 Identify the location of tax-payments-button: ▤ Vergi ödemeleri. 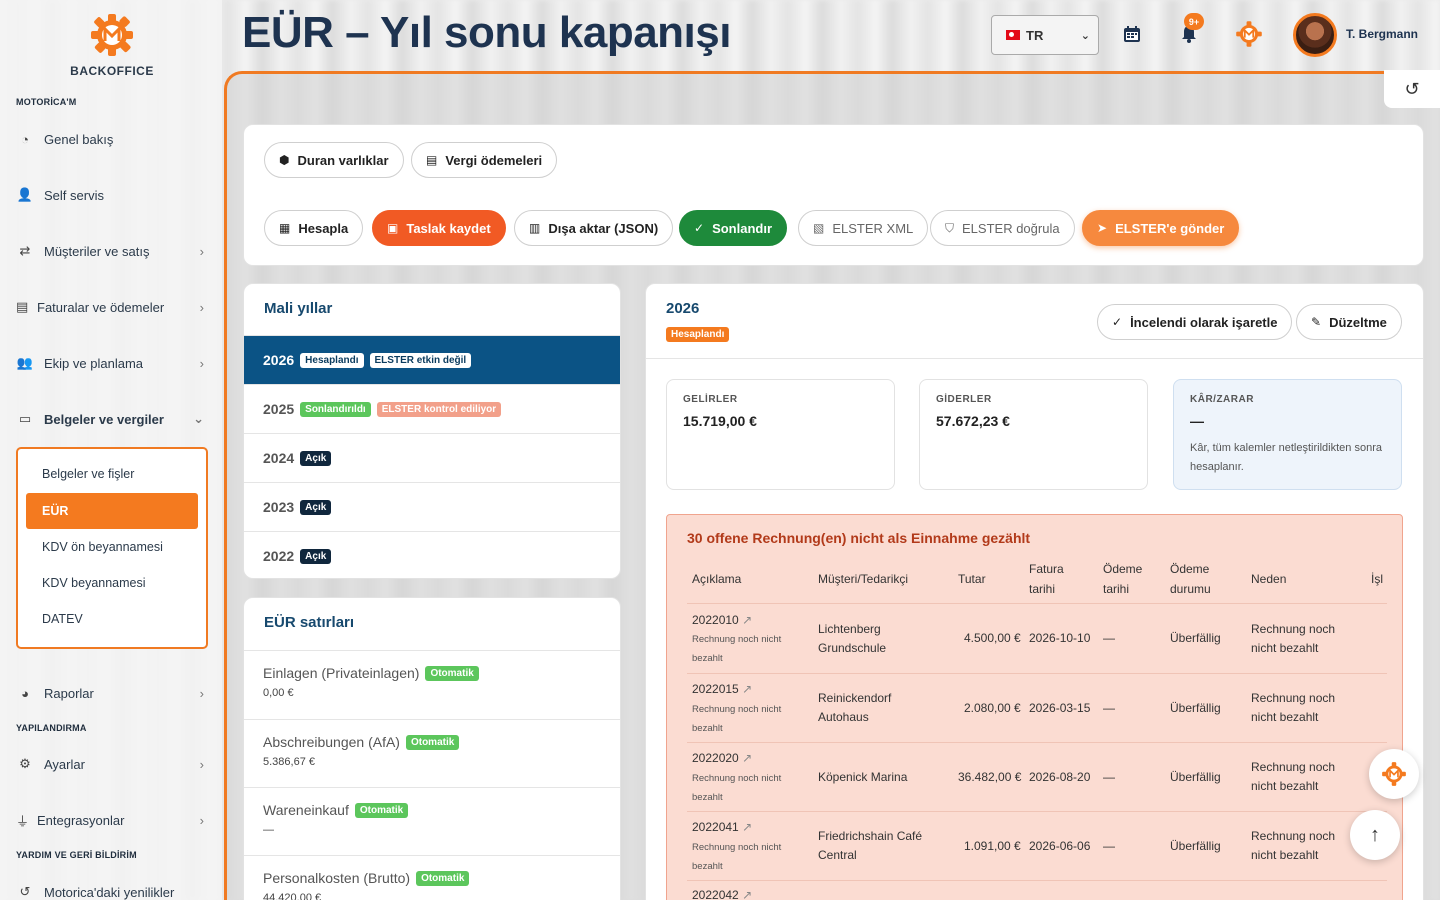
(484, 160).